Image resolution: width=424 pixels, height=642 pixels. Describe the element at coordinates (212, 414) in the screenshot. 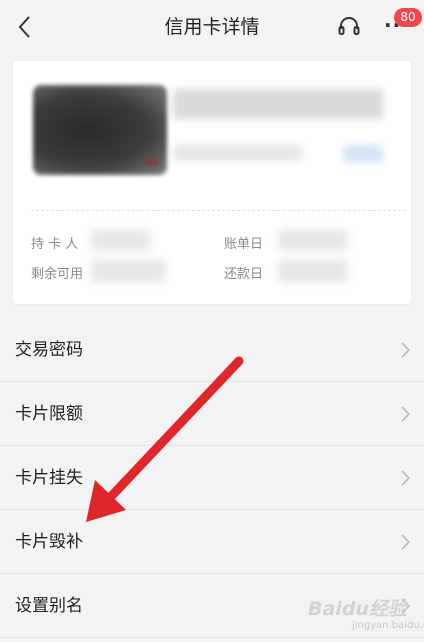

I see `list-item-card-limit: 卡片限额` at that location.